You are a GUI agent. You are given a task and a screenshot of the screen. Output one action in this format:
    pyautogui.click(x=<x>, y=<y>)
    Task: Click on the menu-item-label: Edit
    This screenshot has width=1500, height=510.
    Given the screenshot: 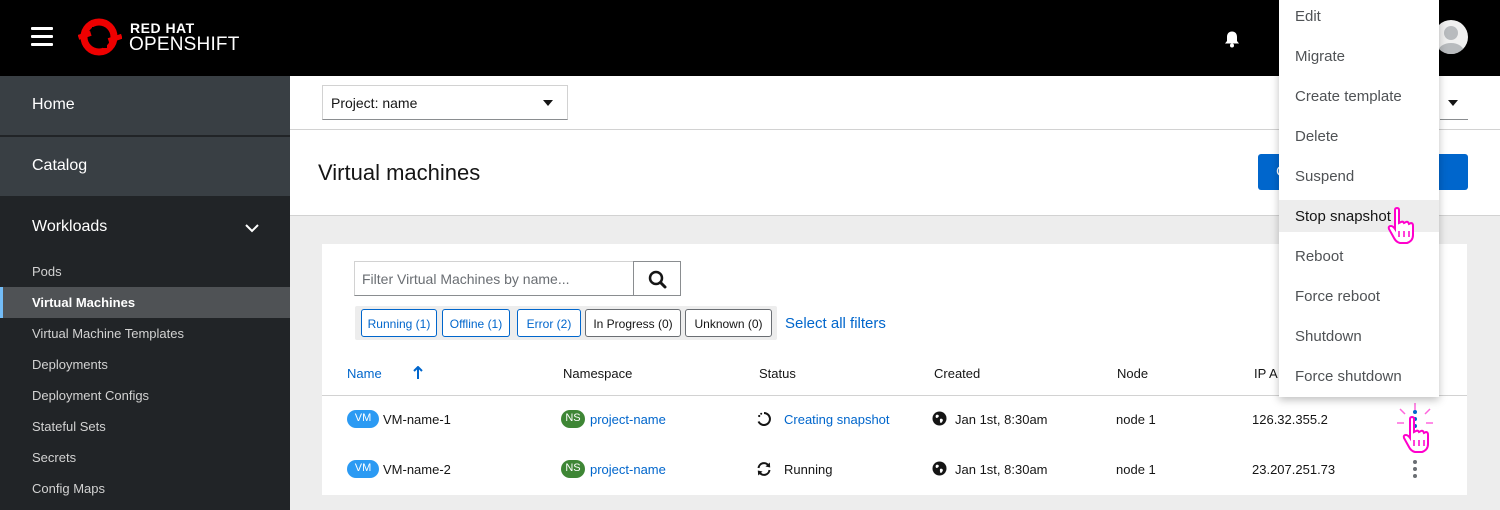 What is the action you would take?
    pyautogui.click(x=1308, y=16)
    